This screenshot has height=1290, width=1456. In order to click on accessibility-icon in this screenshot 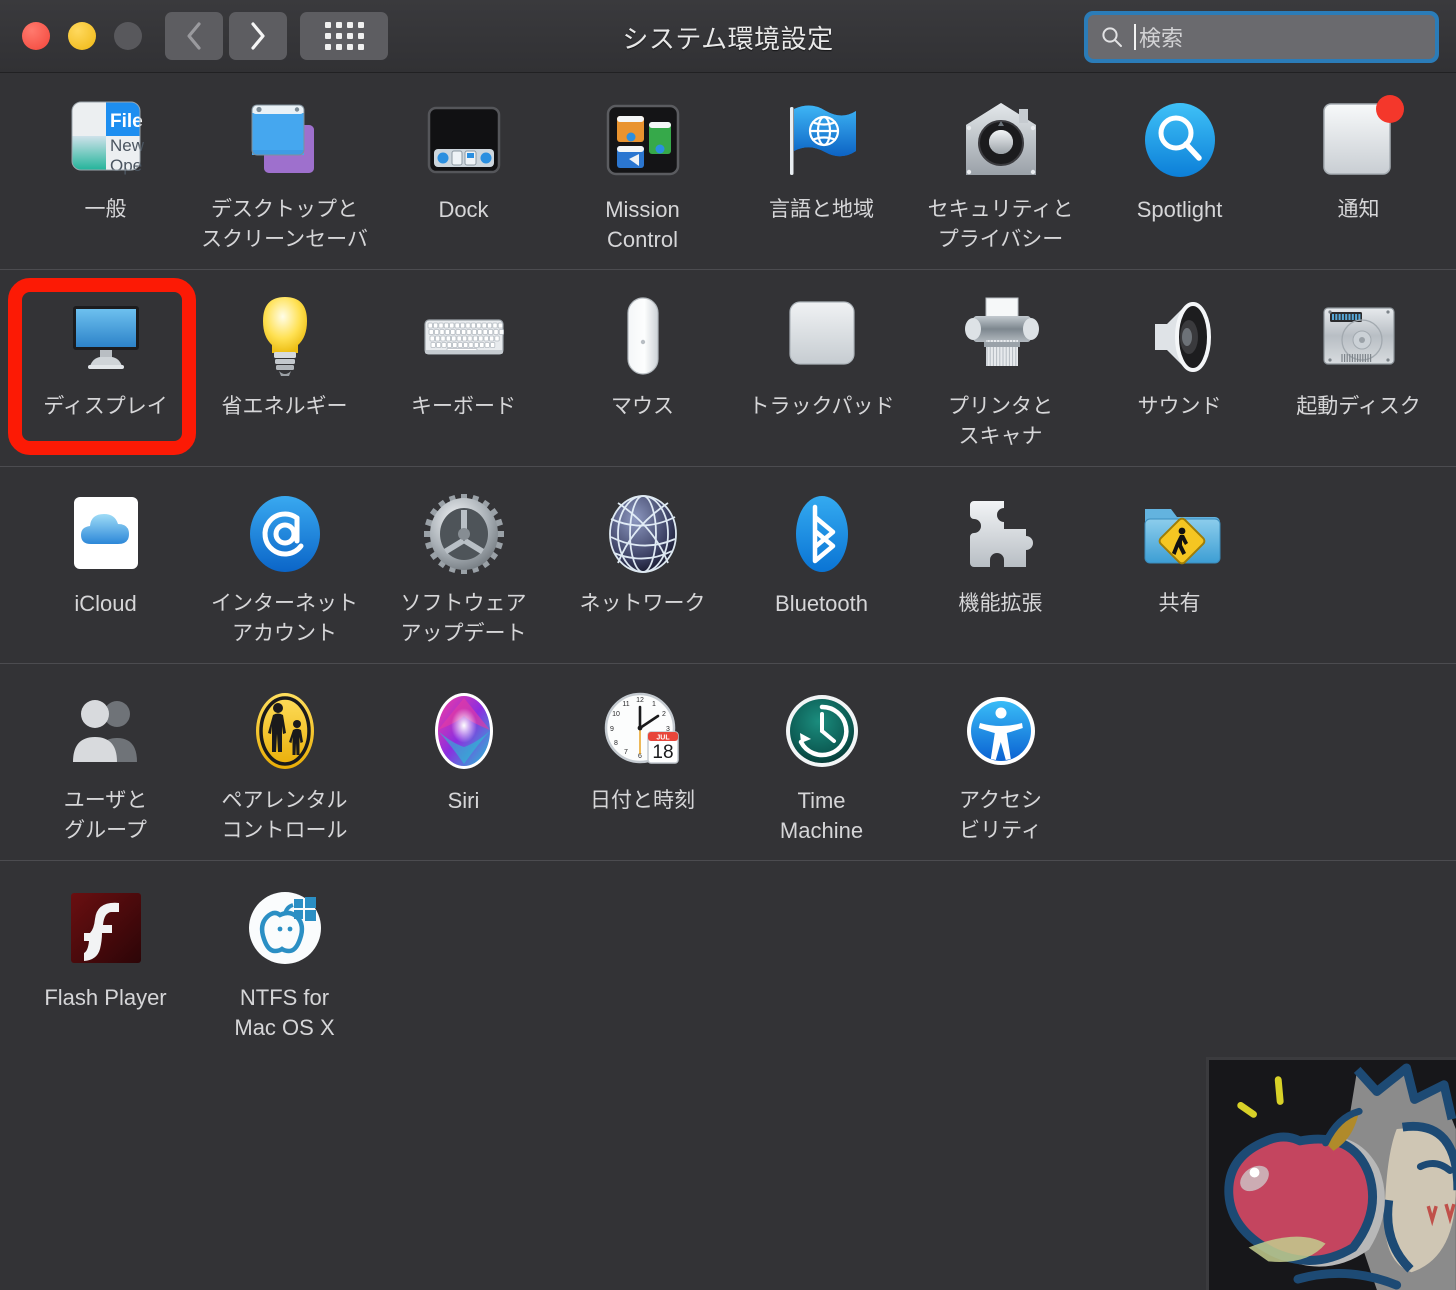, I will do `click(1000, 731)`.